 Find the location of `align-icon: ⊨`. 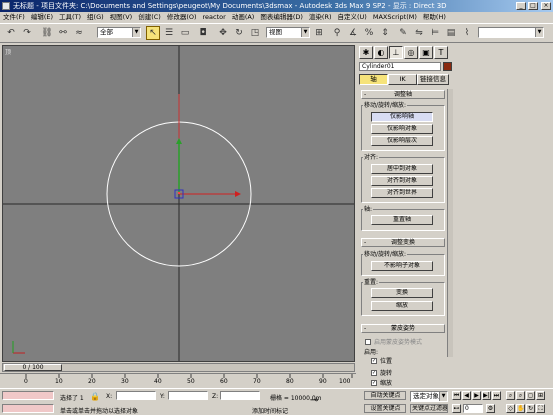

align-icon: ⊨ is located at coordinates (435, 33).